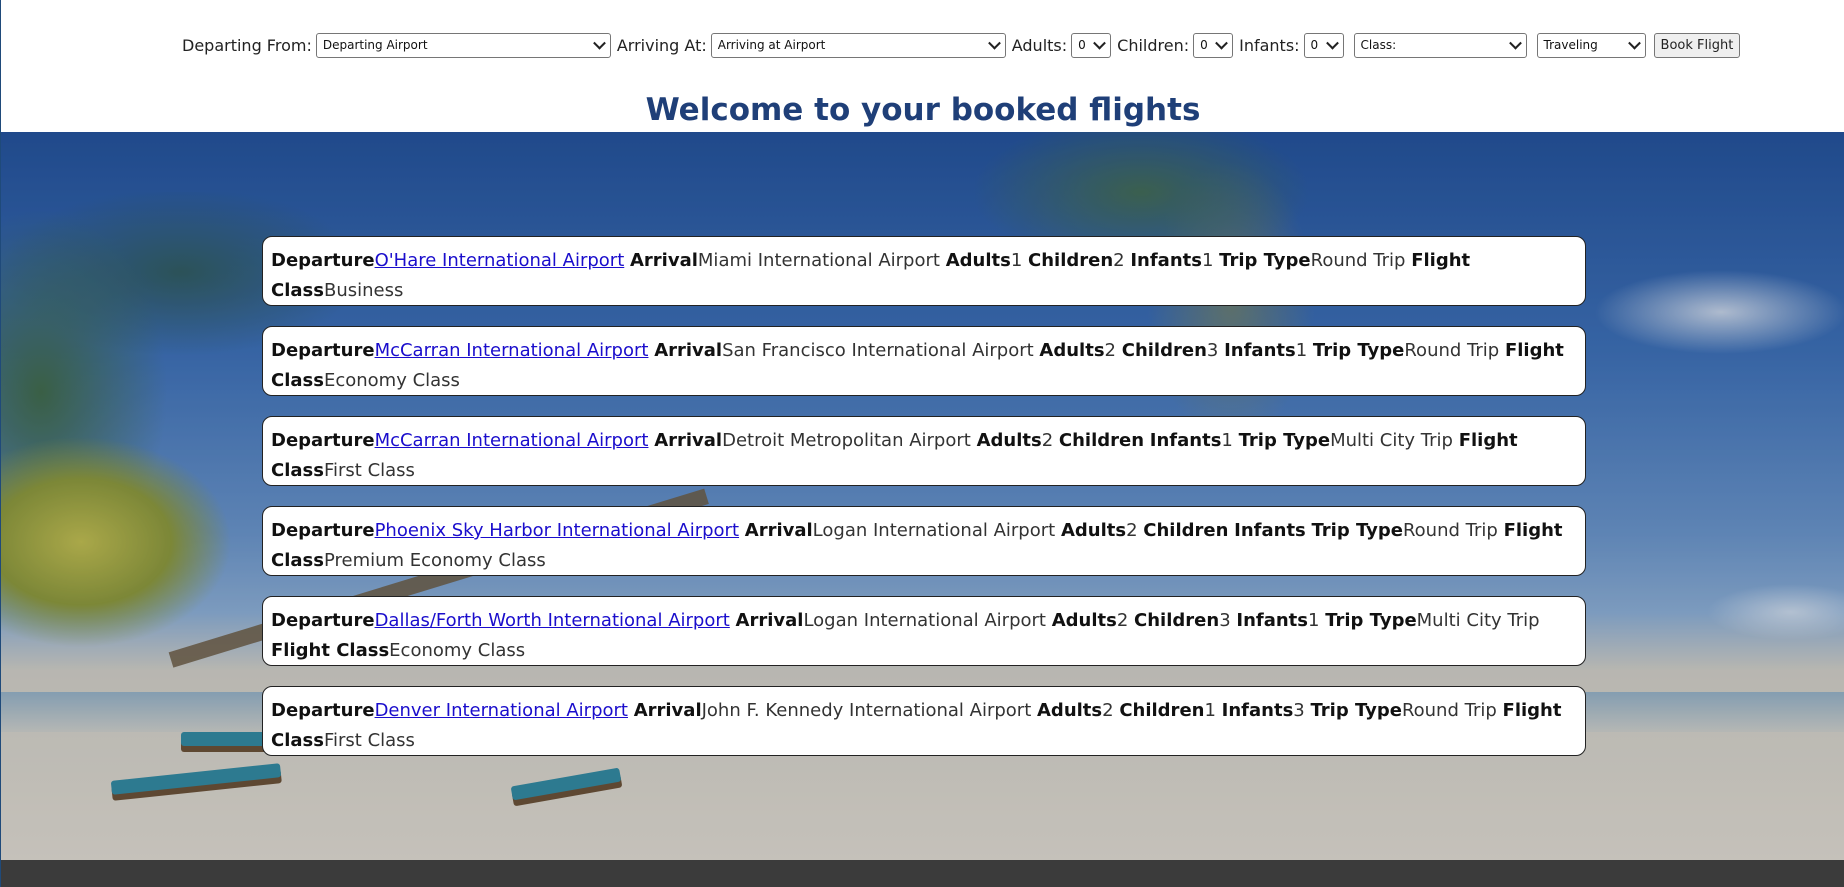 The image size is (1844, 887). What do you see at coordinates (771, 45) in the screenshot?
I see `arriving-airport-value: Arriving at Airport` at bounding box center [771, 45].